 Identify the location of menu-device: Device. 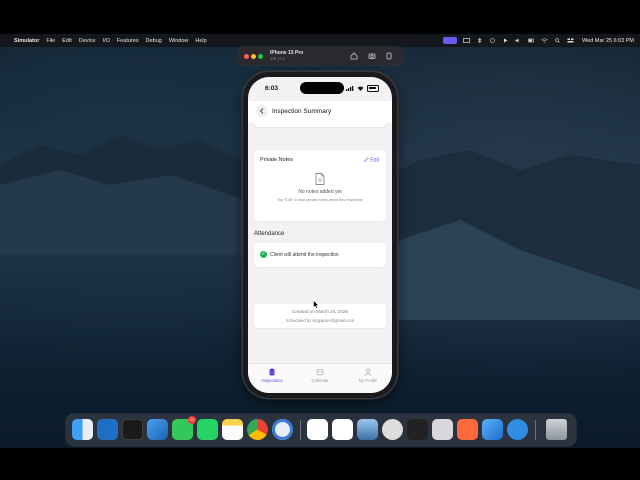
(87, 41).